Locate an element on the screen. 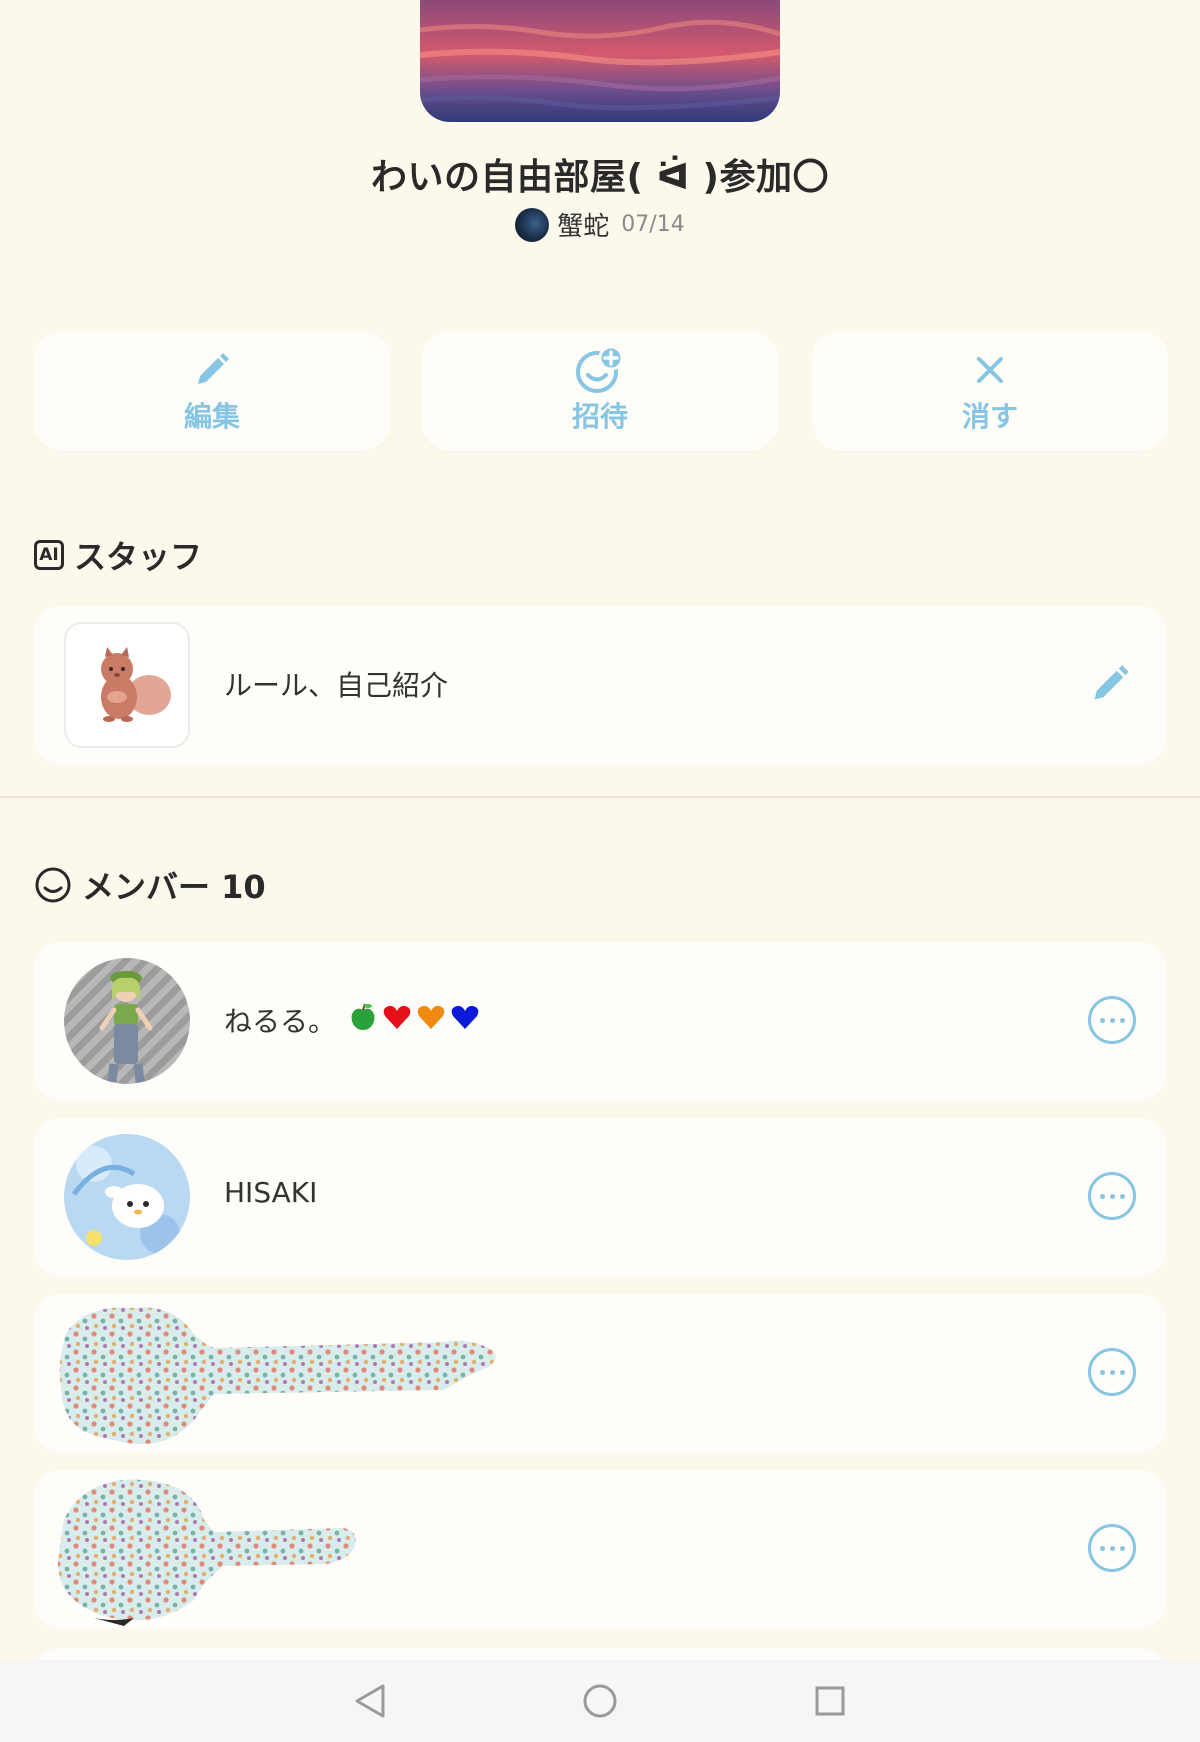 Image resolution: width=1200 pixels, height=1742 pixels. members-section-heading: メンバー 10 is located at coordinates (150, 885).